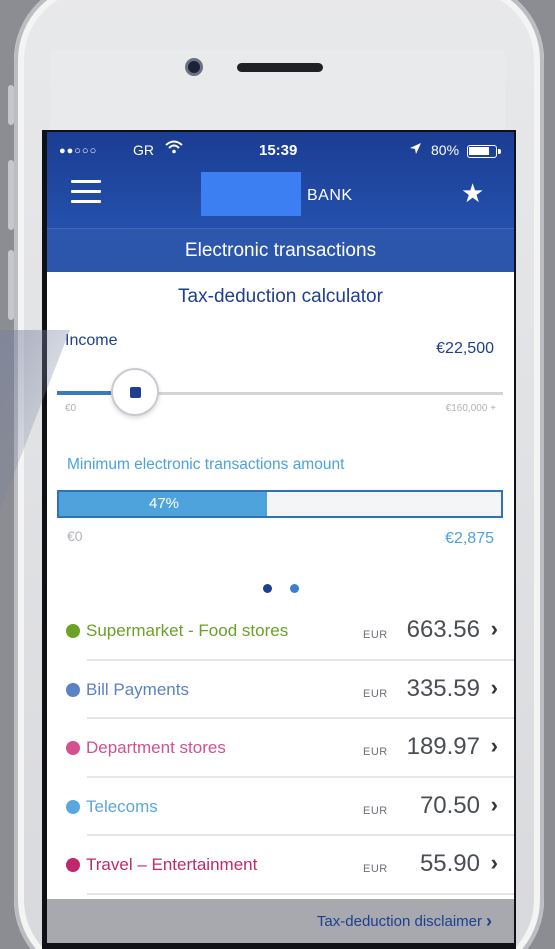 The width and height of the screenshot is (555, 949). I want to click on progress-percent: 47%, so click(164, 503).